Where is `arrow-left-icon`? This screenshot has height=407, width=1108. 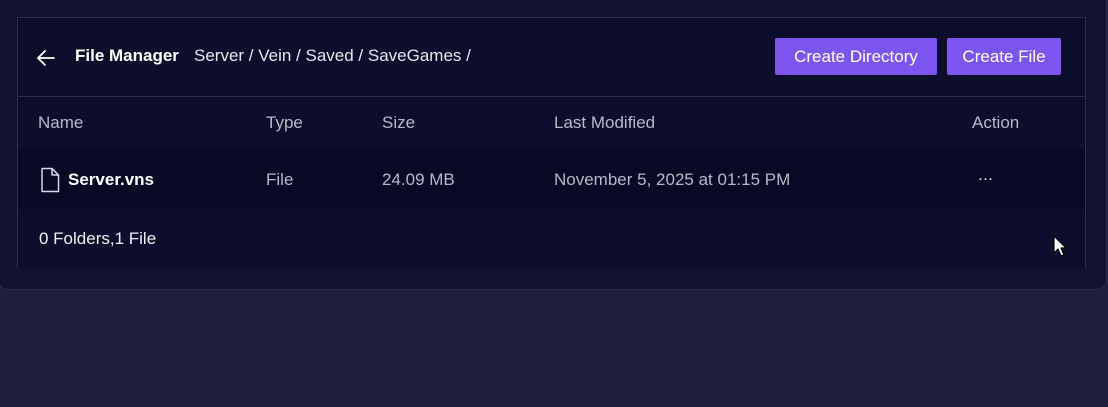
arrow-left-icon is located at coordinates (46, 58).